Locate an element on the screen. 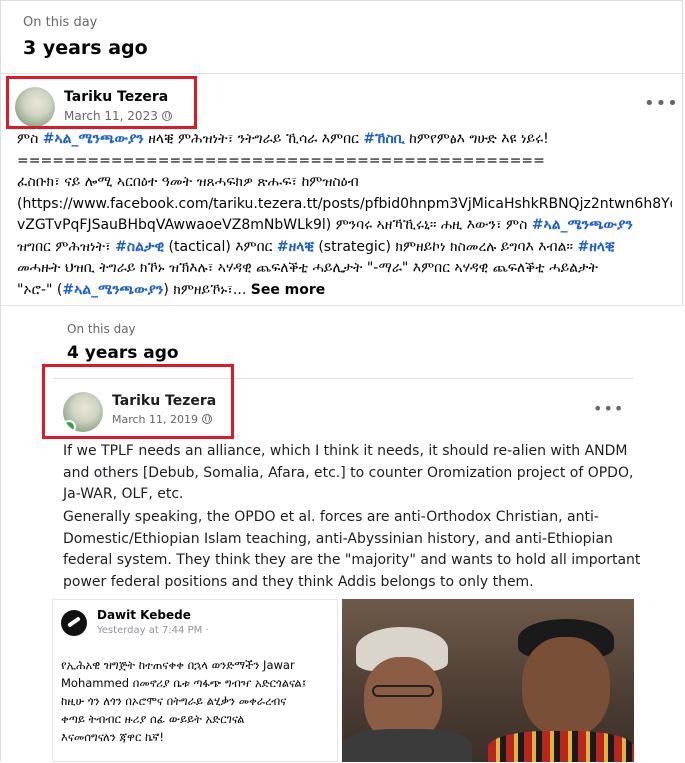 Image resolution: width=685 pixels, height=763 pixels. post-text-line: ፈስቡክ፣ ናይ ሎሚ ኣርበዕተ ዓመት ዝጸሓፍክዎ ጽሑፍ፣ ከምዝስዕብ is located at coordinates (344, 183).